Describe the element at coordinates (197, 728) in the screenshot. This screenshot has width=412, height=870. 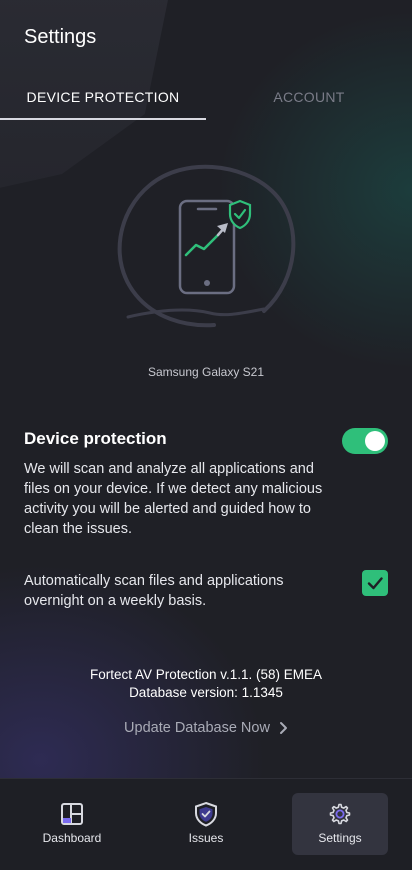
I see `update-database-label: Update Database Now` at that location.